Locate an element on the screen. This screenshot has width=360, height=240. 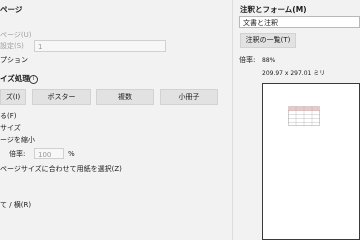
info-icon: i is located at coordinates (33, 79).